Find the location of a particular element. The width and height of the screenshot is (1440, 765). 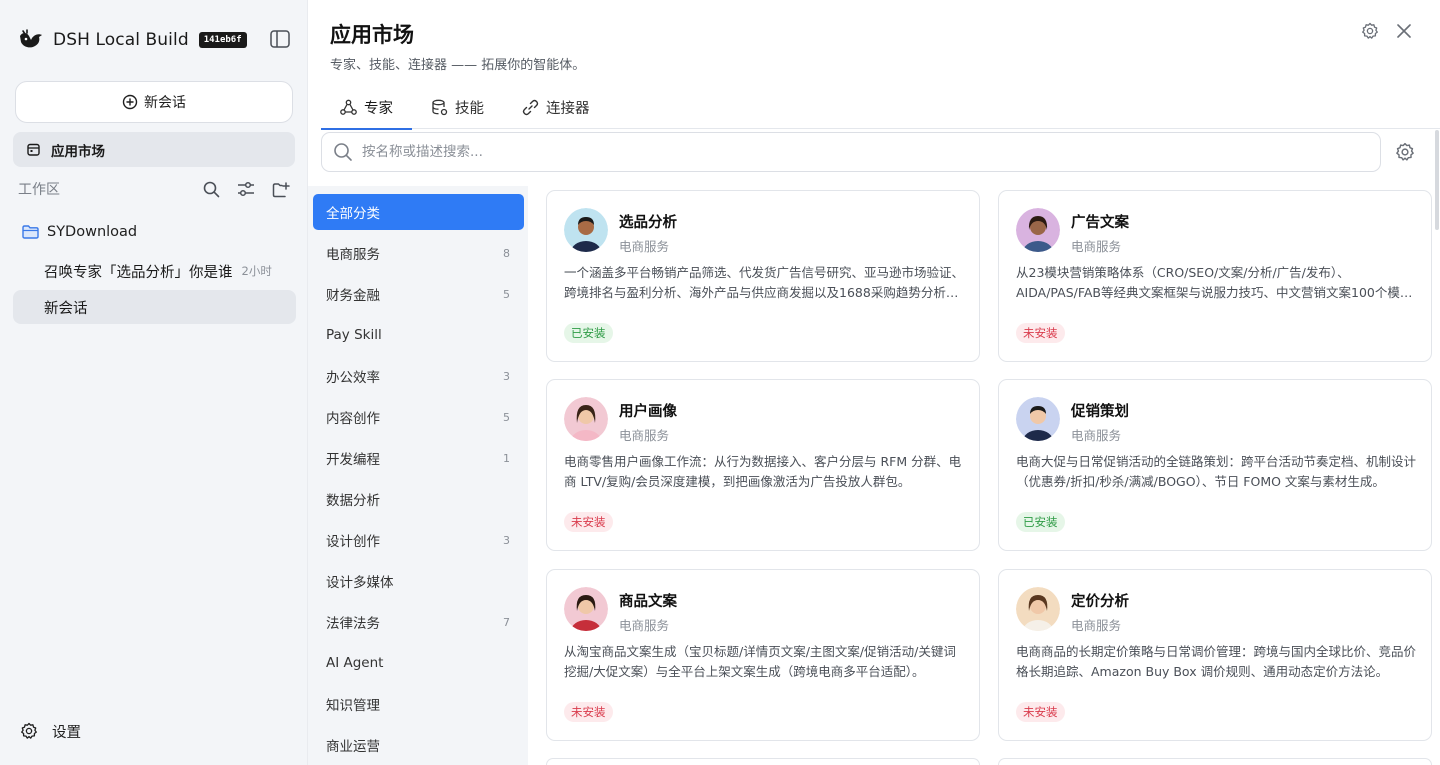

category-label: 开发编程 is located at coordinates (353, 460).